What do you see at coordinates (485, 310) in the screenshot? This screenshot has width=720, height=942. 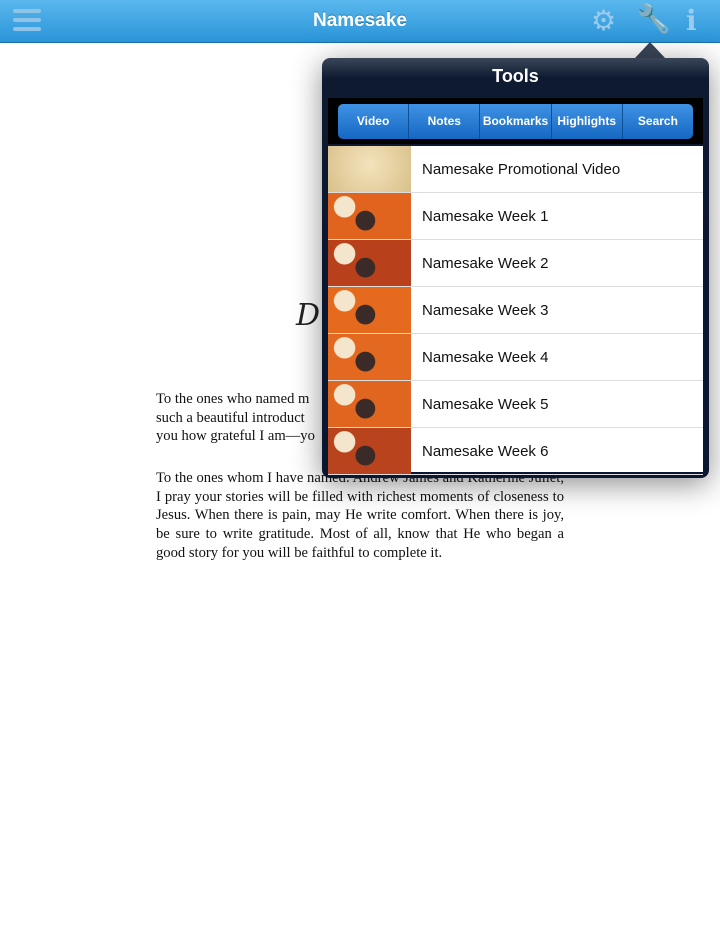 I see `video-title: Namesake Week 3` at bounding box center [485, 310].